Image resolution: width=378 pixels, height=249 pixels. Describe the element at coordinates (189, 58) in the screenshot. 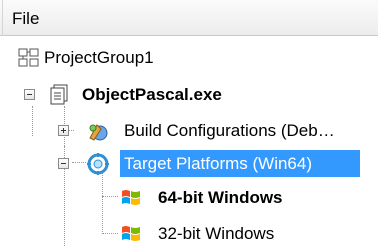

I see `tree-item-projectgroup: ProjectGroup1` at that location.